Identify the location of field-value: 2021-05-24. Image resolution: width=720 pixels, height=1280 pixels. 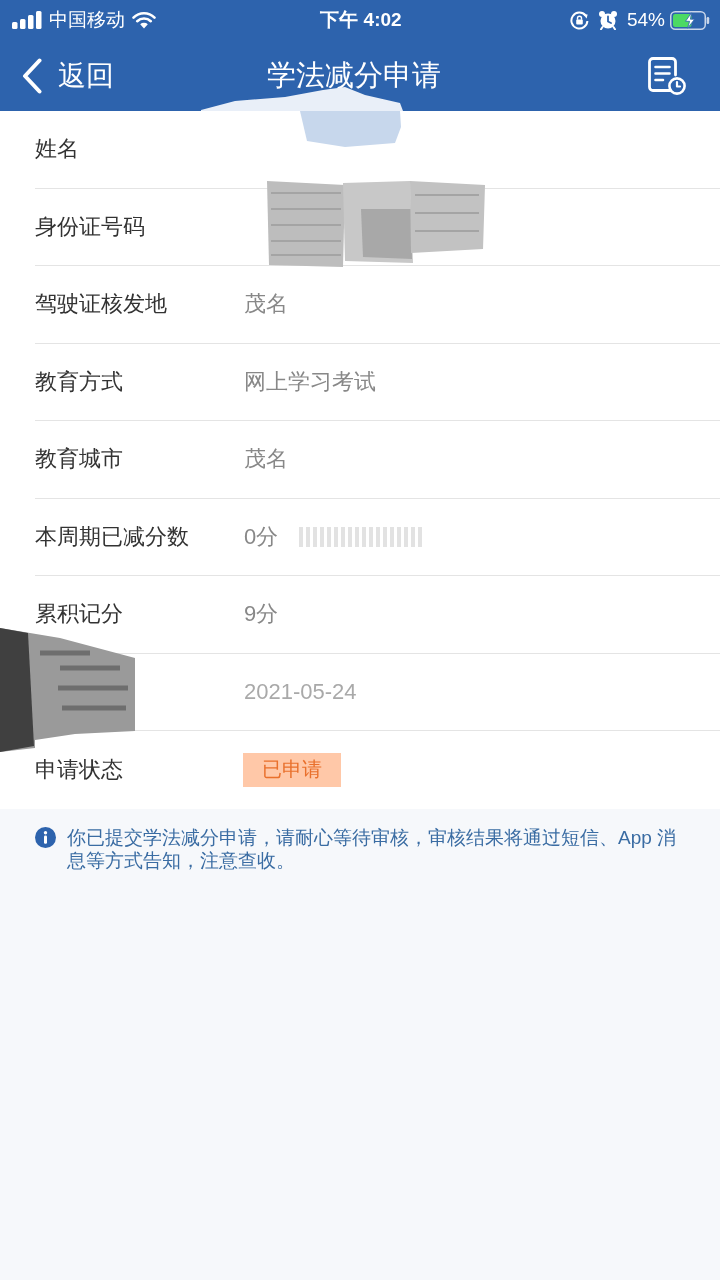
(300, 691).